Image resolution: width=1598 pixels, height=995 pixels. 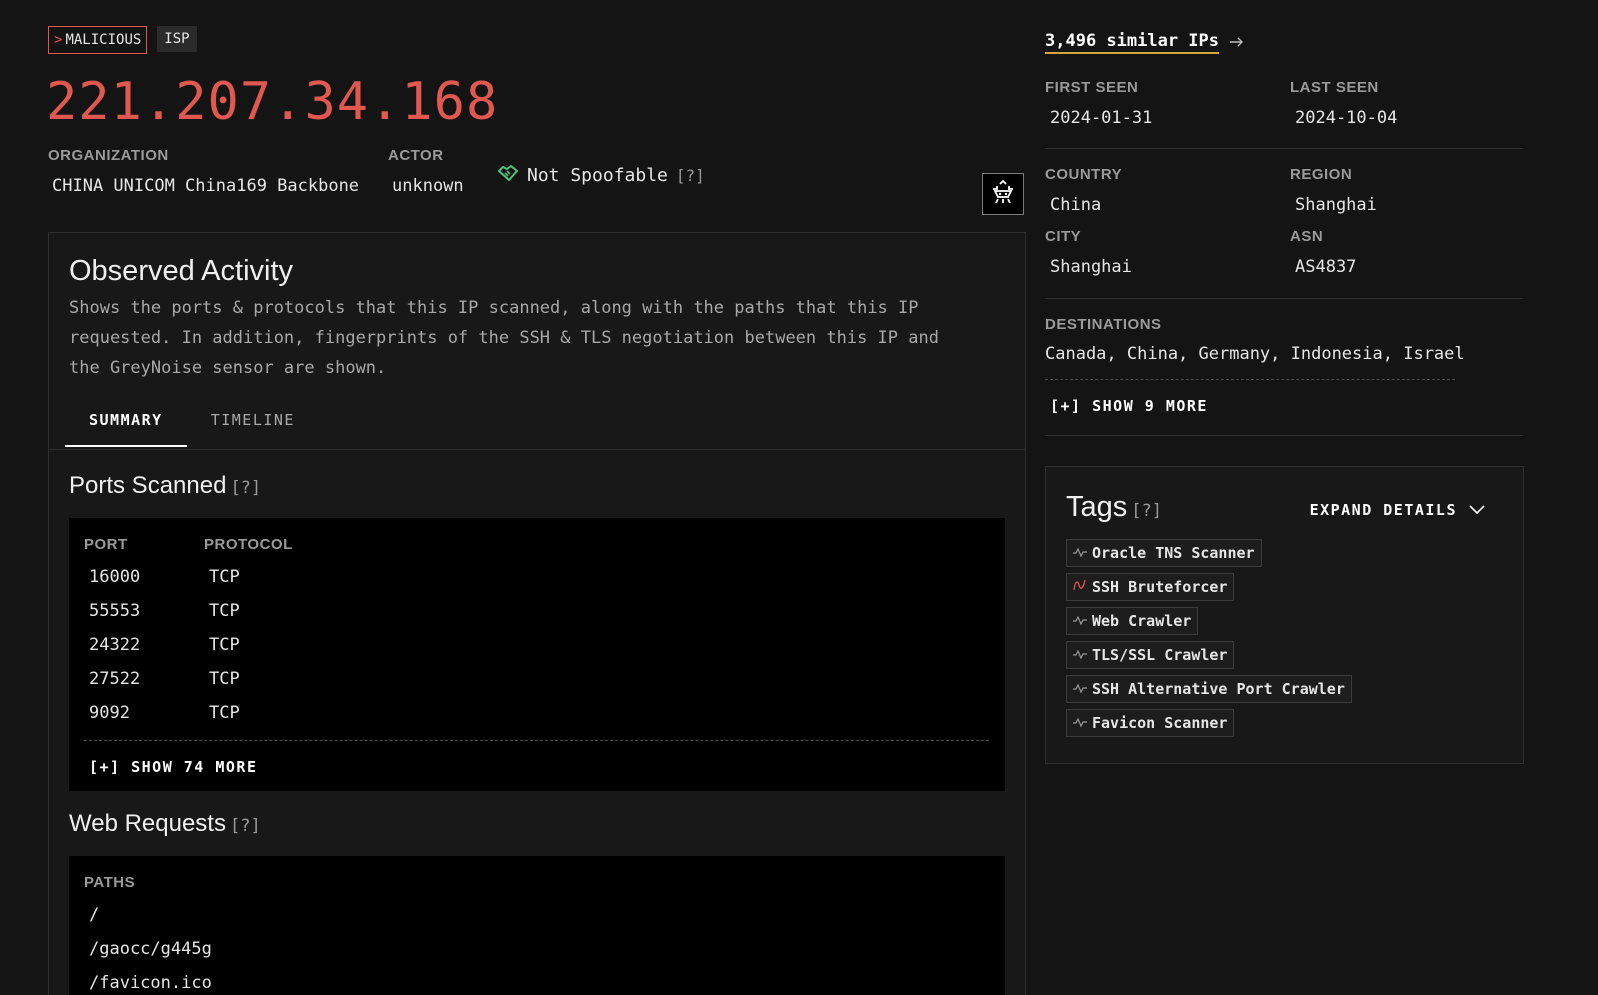 What do you see at coordinates (1477, 510) in the screenshot?
I see `chevron-down-icon` at bounding box center [1477, 510].